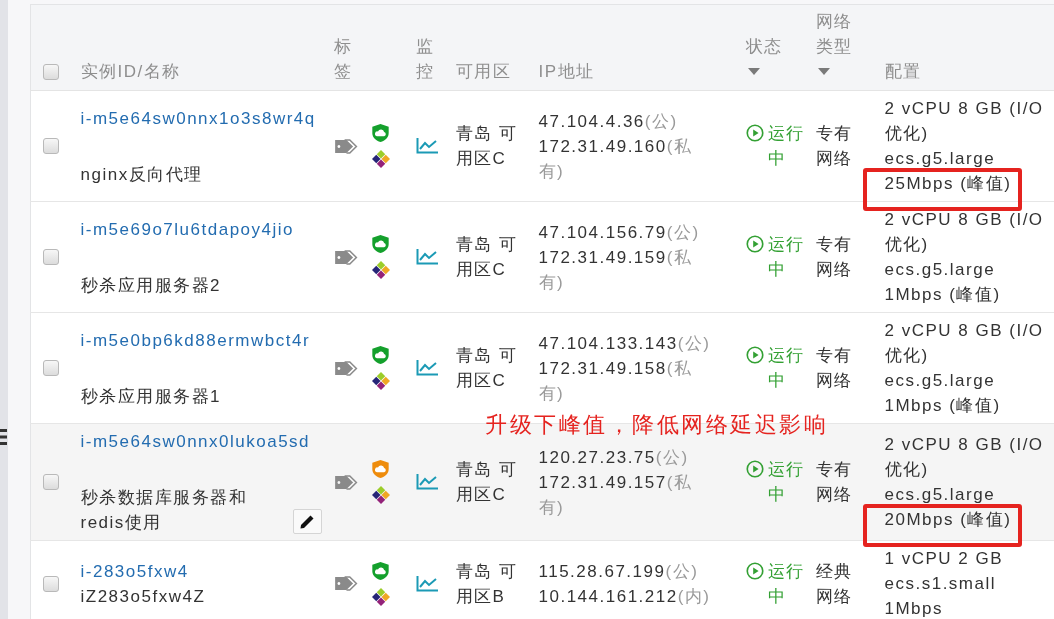 The height and width of the screenshot is (619, 1054). I want to click on column-header: 网络类型, so click(834, 34).